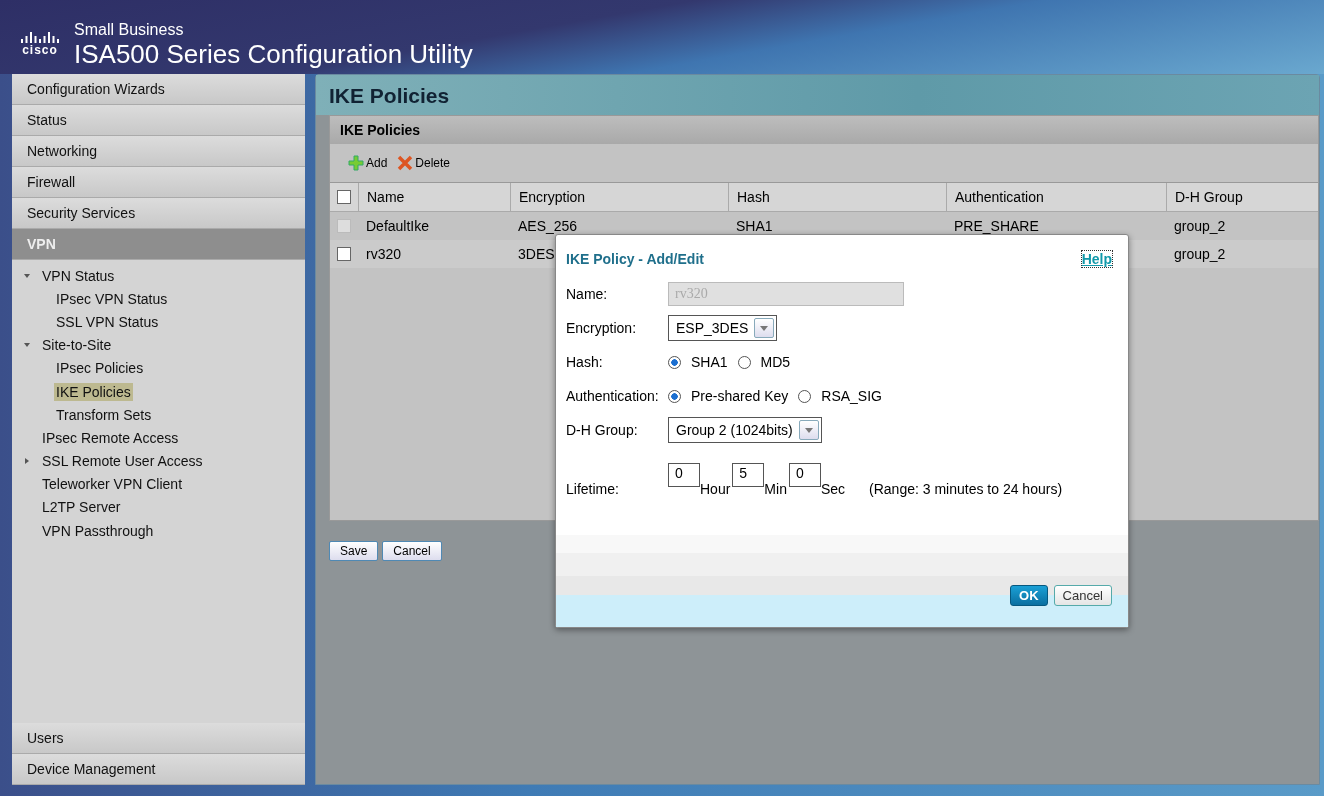 Image resolution: width=1324 pixels, height=796 pixels. Describe the element at coordinates (78, 275) in the screenshot. I see `tree-item: VPN Status` at that location.